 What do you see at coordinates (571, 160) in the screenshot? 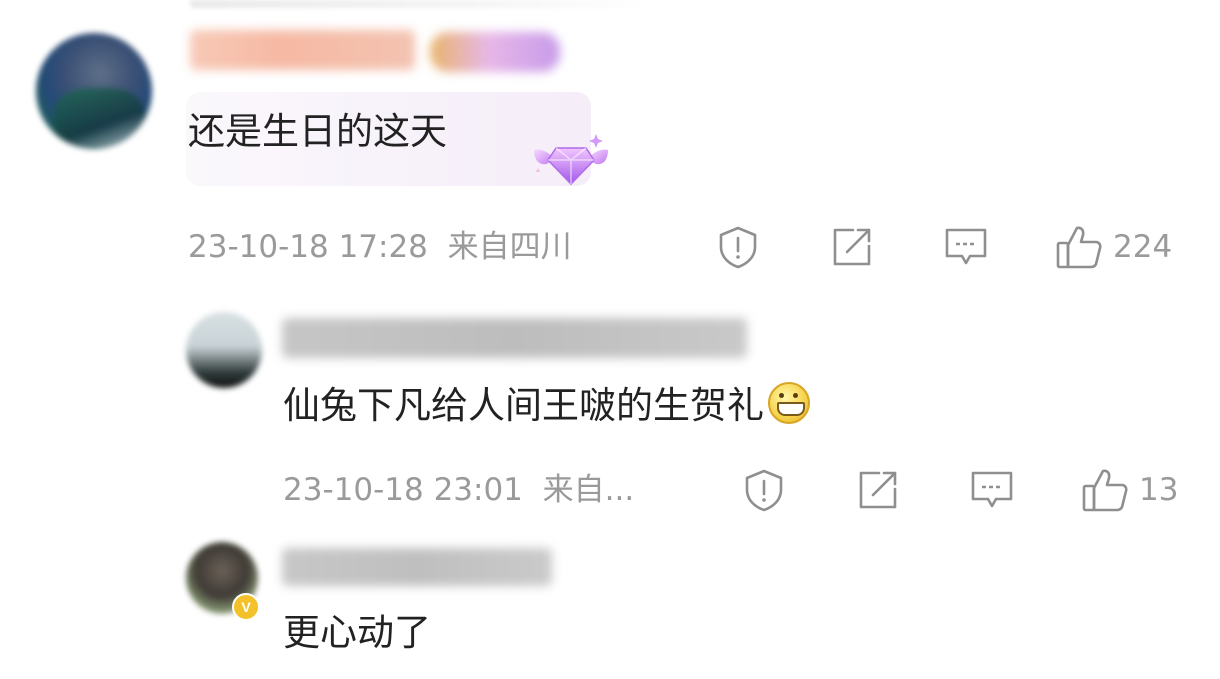
I see `diamond-wings-icon` at bounding box center [571, 160].